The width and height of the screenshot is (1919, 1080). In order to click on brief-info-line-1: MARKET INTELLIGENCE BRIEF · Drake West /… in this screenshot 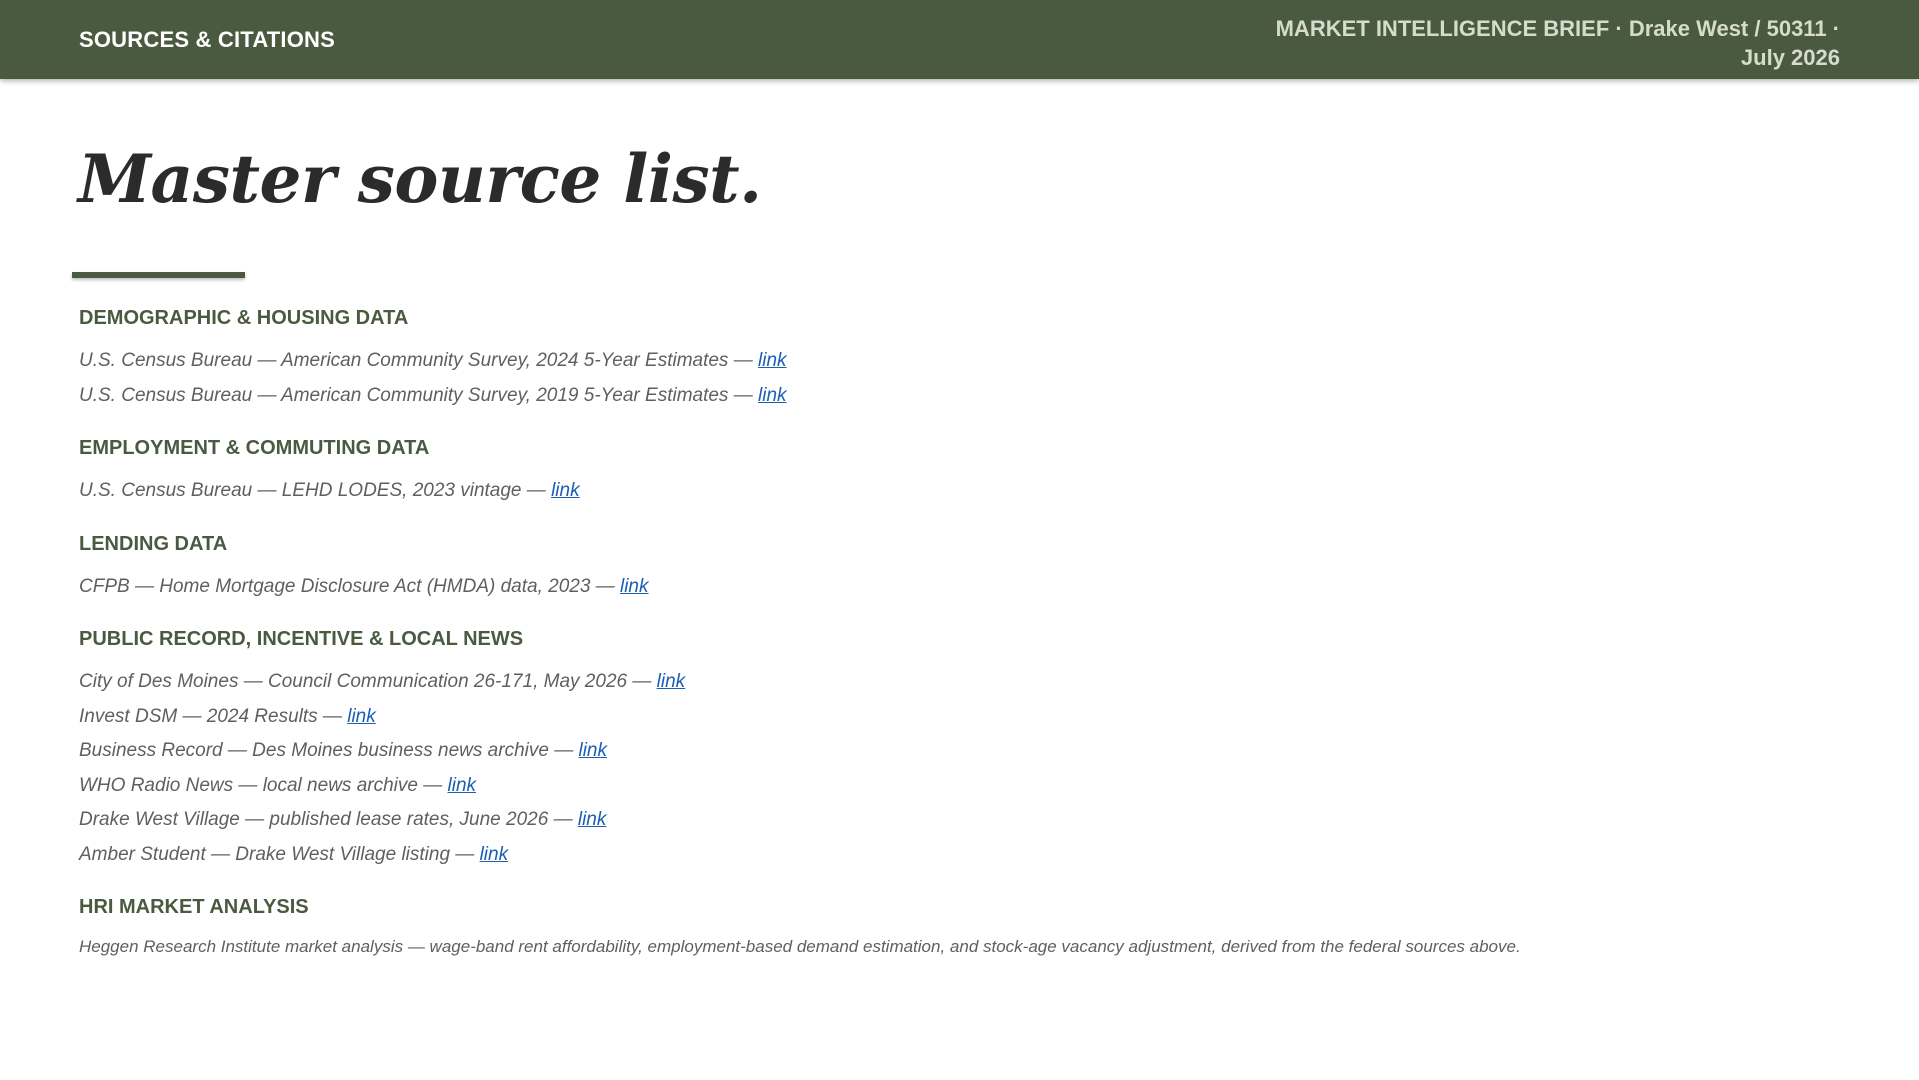, I will do `click(1557, 28)`.